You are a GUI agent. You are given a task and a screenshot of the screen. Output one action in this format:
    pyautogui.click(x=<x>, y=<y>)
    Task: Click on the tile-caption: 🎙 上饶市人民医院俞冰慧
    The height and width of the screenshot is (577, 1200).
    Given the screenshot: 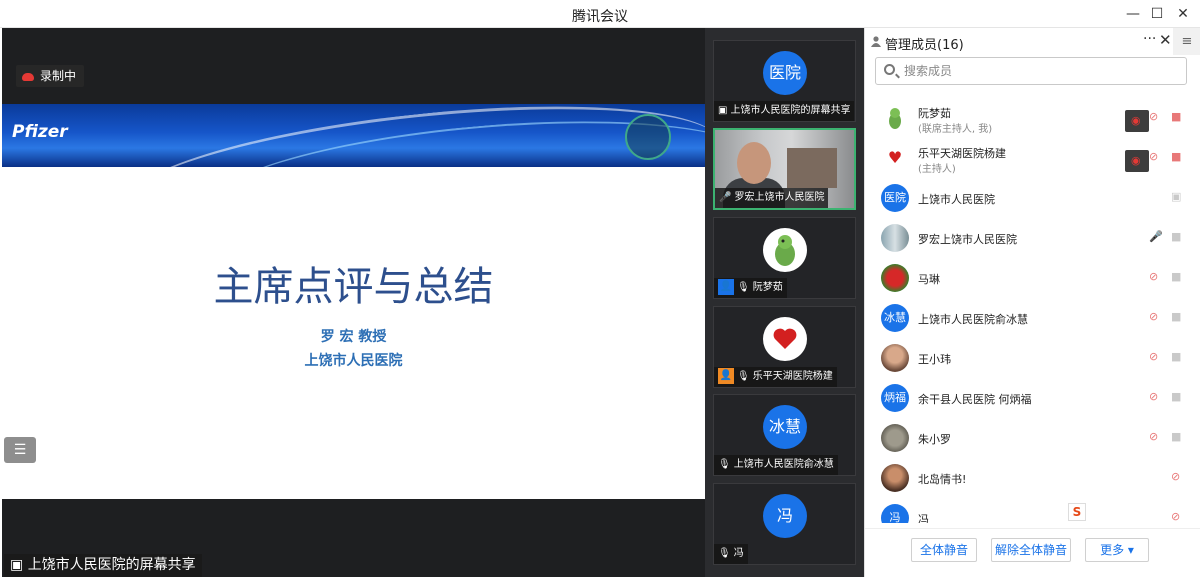 What is the action you would take?
    pyautogui.click(x=776, y=465)
    